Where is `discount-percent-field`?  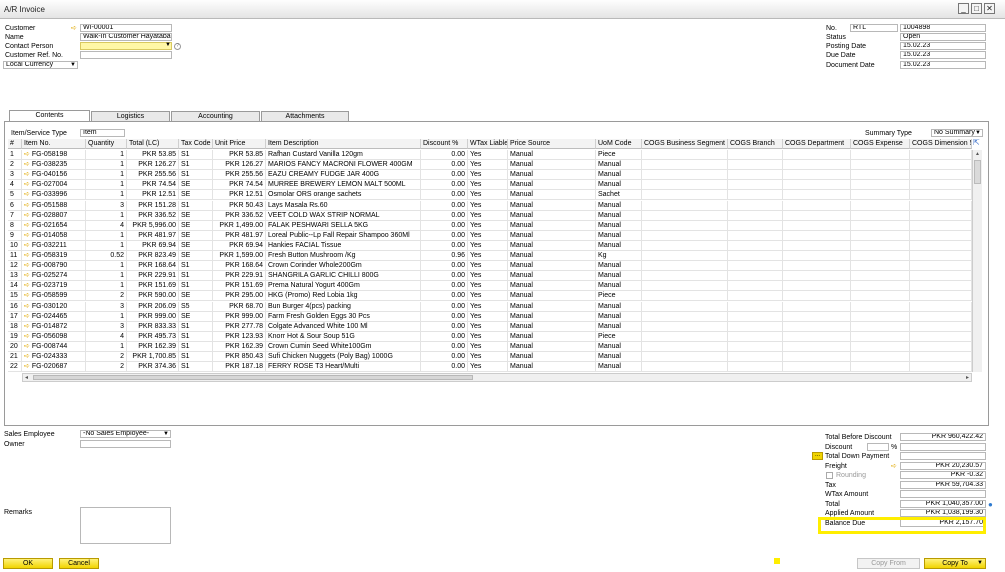
discount-percent-field is located at coordinates (878, 447).